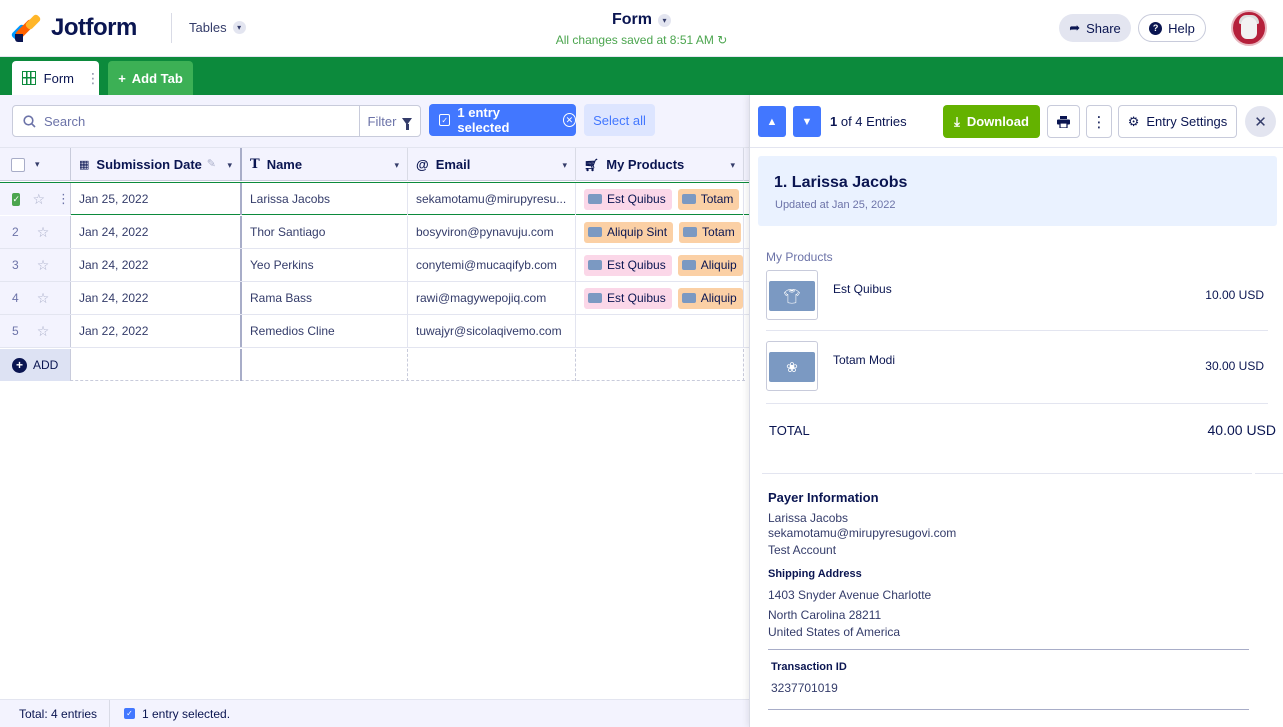  I want to click on column-my-products: 🛒︎ My Products ▾, so click(660, 164).